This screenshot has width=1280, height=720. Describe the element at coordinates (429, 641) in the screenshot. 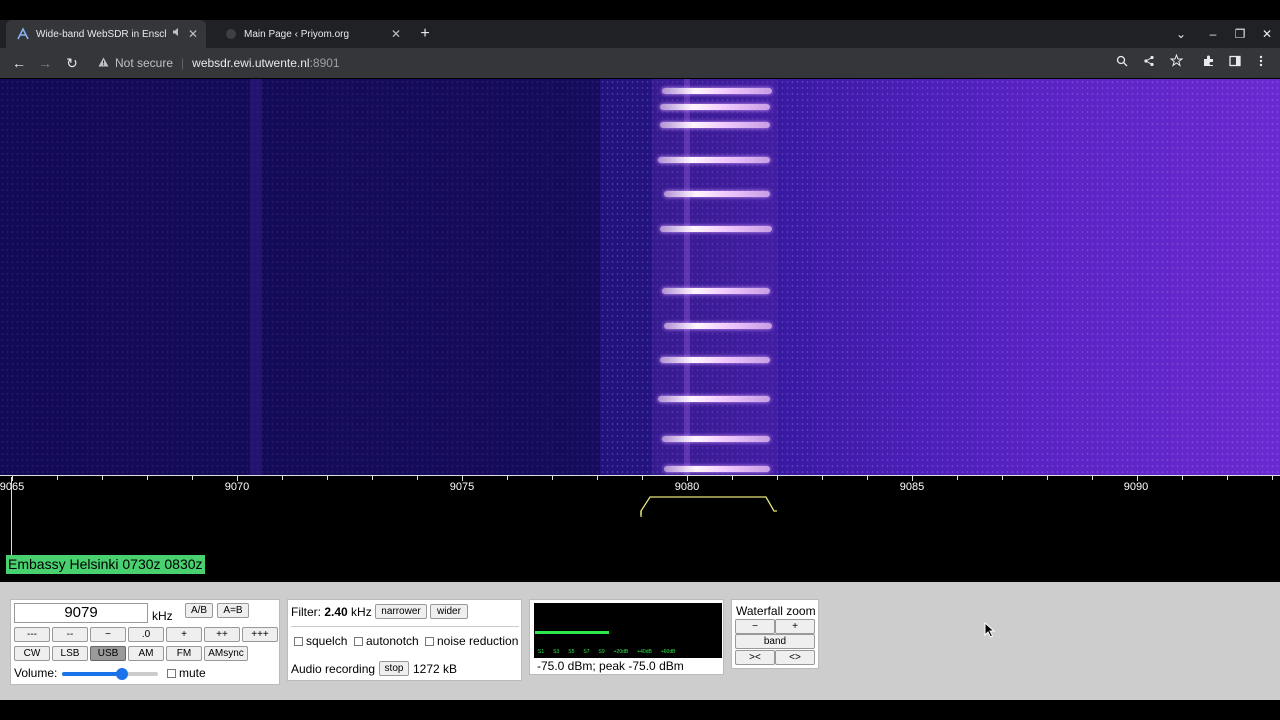

I see `noise-reduction-checkbox` at that location.